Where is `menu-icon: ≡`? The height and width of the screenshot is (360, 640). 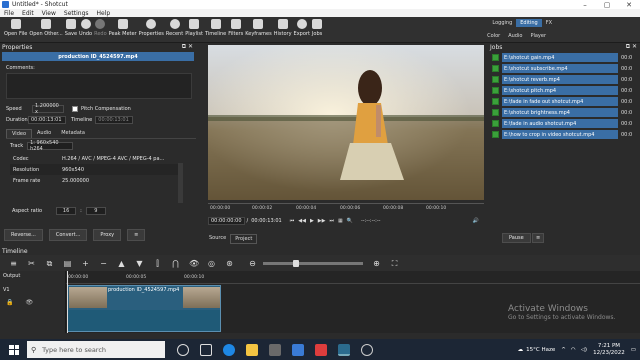
menu-icon: ≡ is located at coordinates (13, 263).